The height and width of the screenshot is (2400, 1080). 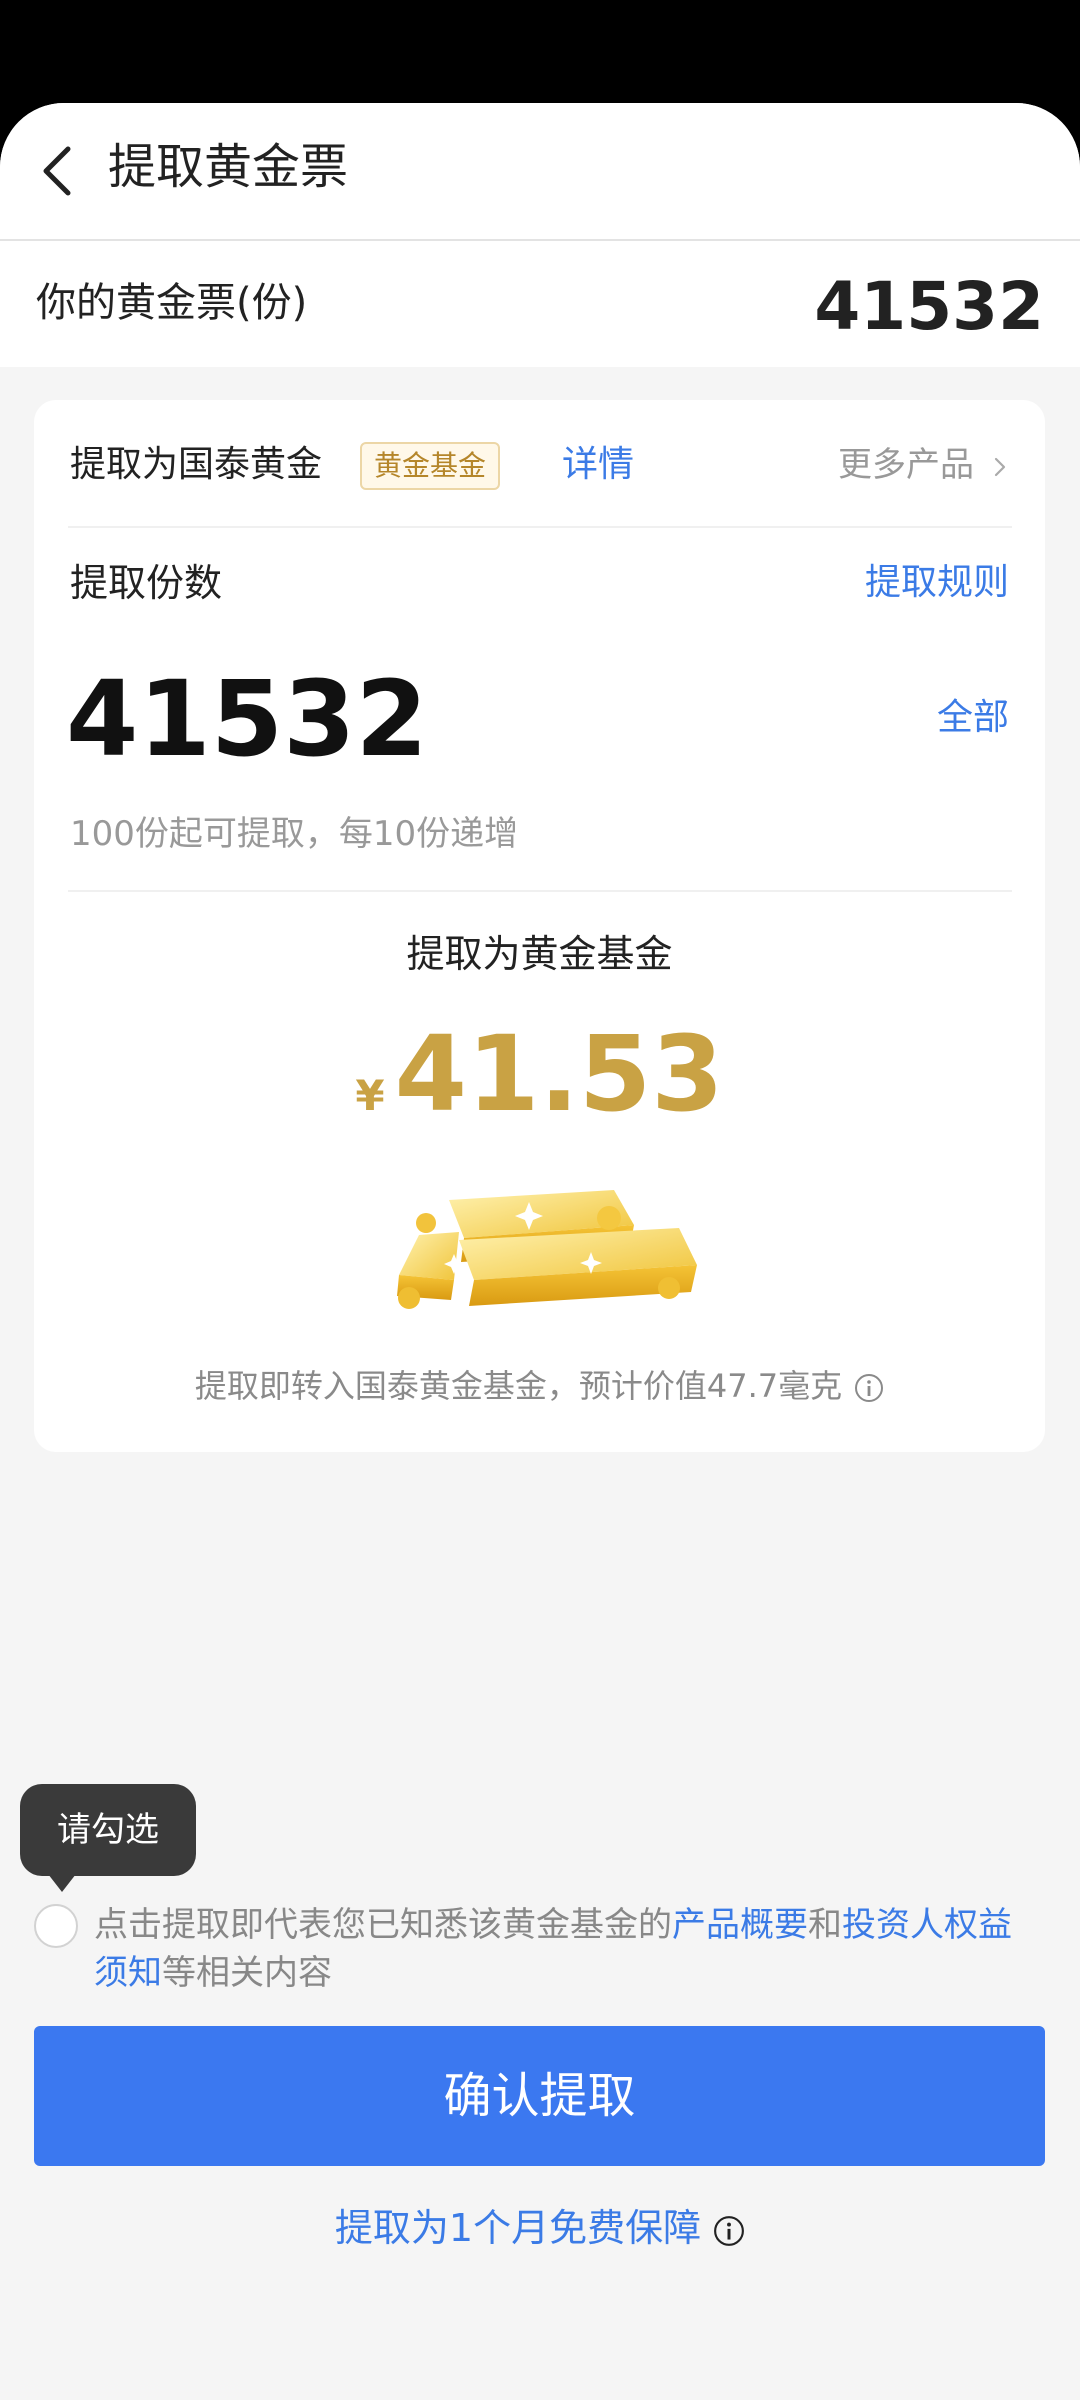 What do you see at coordinates (973, 718) in the screenshot?
I see `select-all-link: 全部` at bounding box center [973, 718].